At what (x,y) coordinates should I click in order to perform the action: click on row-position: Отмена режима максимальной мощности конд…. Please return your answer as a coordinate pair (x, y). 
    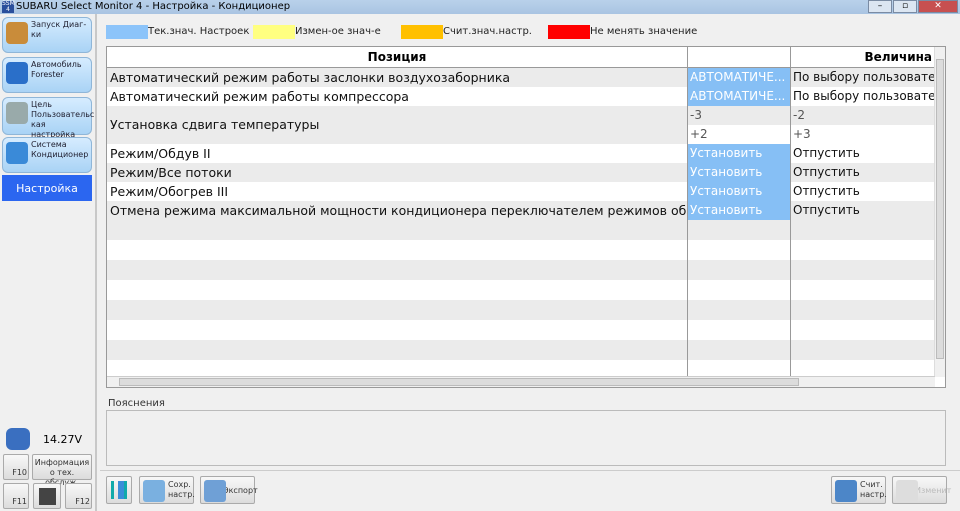
    Looking at the image, I should click on (398, 210).